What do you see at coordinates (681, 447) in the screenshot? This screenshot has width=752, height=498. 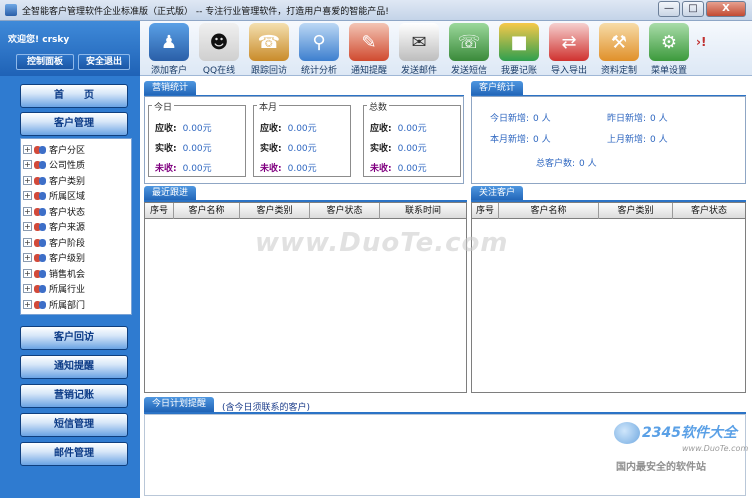 I see `site-logo: 2345软件大全 www.DuoTe.com 国内最安全的软件站` at bounding box center [681, 447].